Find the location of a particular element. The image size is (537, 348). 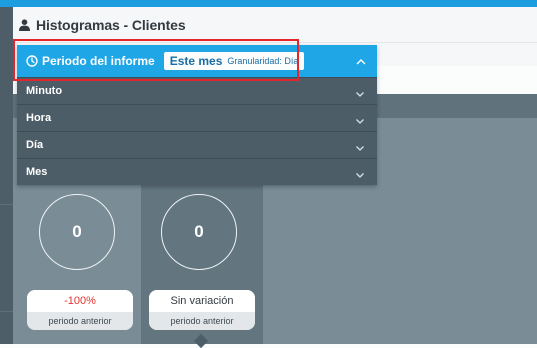

user-icon is located at coordinates (24, 25).